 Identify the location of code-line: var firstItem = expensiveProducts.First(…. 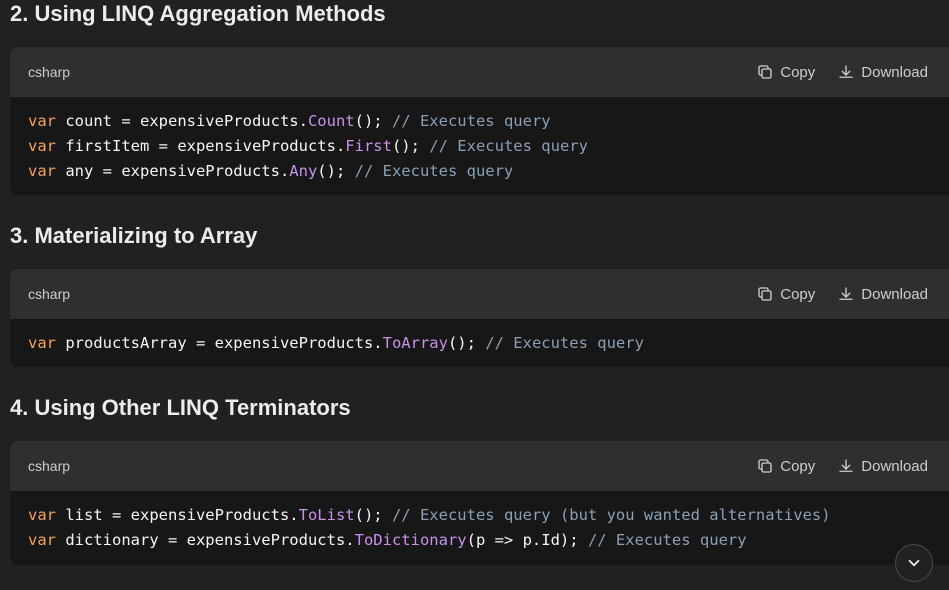
(308, 146).